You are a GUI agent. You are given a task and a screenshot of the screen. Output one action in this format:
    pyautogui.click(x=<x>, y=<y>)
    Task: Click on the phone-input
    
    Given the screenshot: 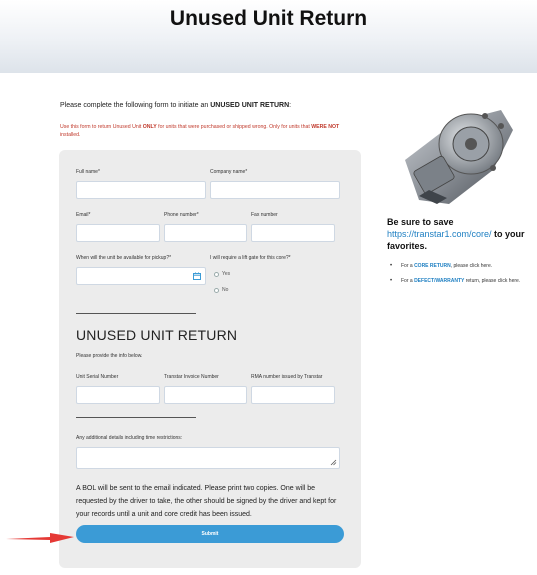 What is the action you would take?
    pyautogui.click(x=205, y=233)
    